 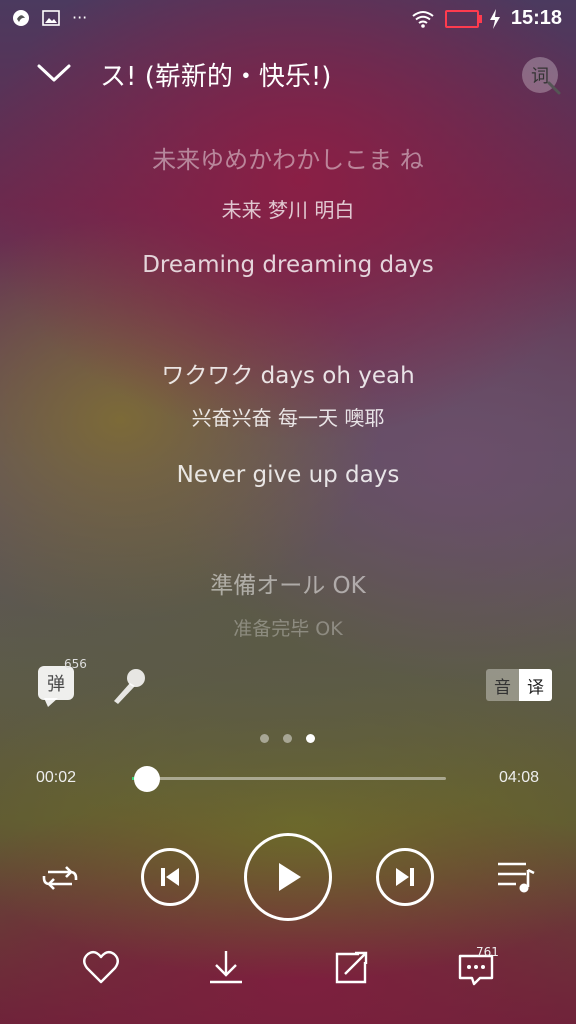 I want to click on search-icon, so click(x=554, y=88).